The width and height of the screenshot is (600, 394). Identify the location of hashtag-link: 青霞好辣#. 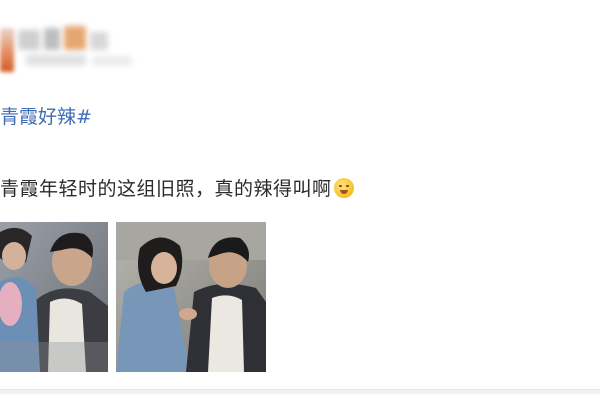
(46, 117).